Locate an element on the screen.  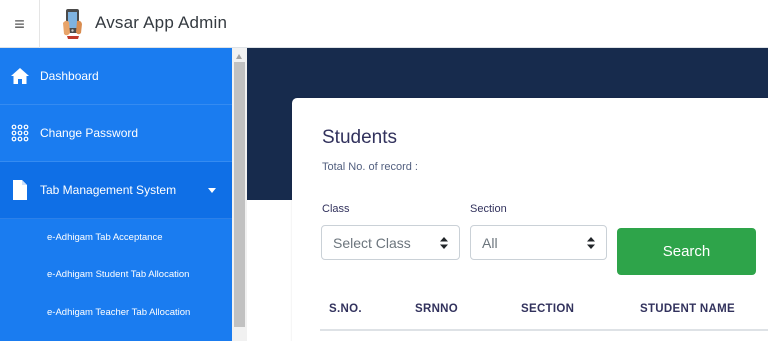
table-header: S.NO. SRNNO SECTION STUDENT NAME is located at coordinates (544, 313).